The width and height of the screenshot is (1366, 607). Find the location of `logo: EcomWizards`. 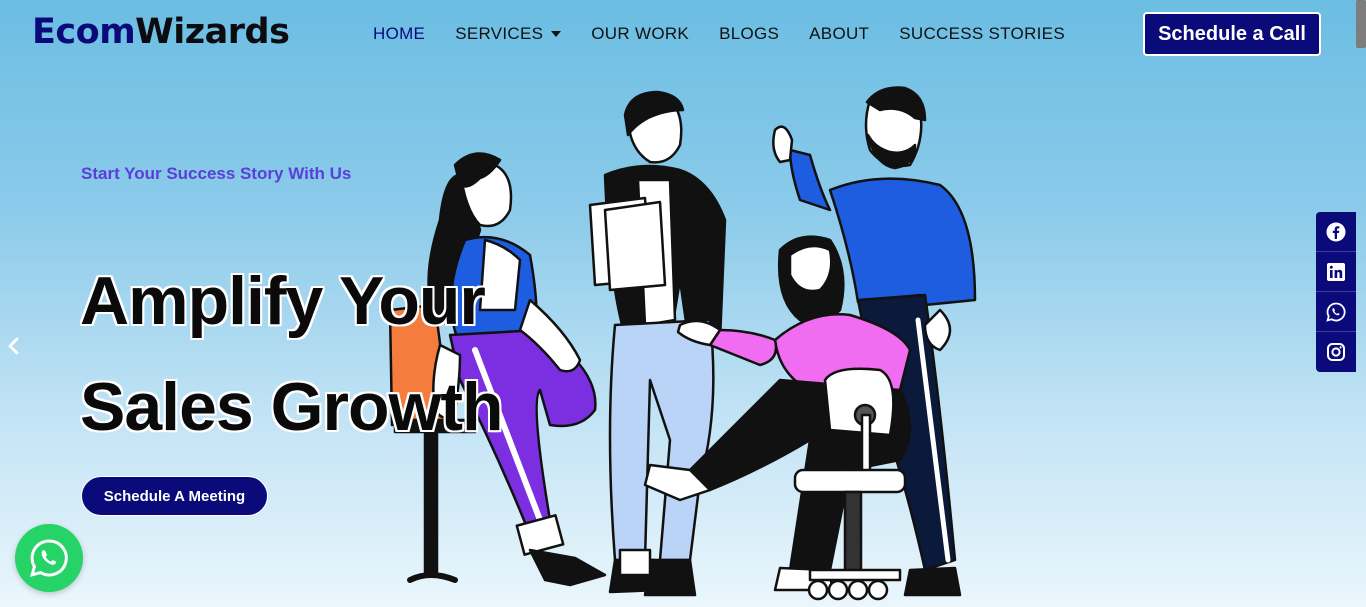

logo: EcomWizards is located at coordinates (161, 32).